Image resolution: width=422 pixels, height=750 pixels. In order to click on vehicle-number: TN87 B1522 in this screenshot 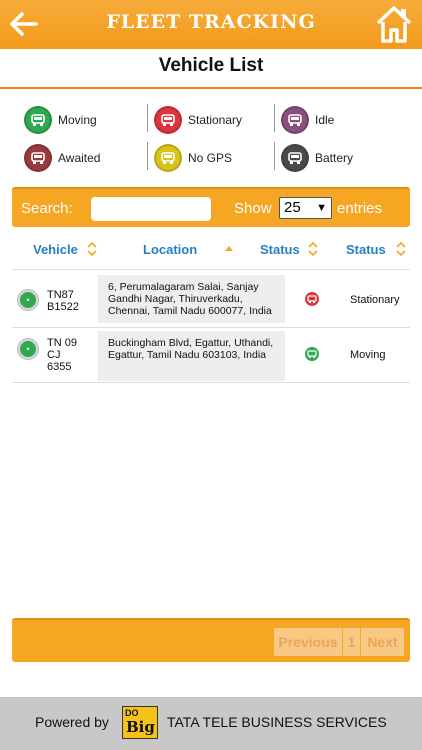, I will do `click(63, 301)`.